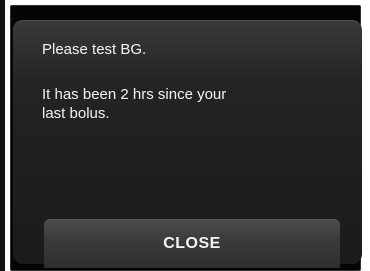  What do you see at coordinates (134, 94) in the screenshot?
I see `alert-message-line-1: It has been 2 hrs since your` at bounding box center [134, 94].